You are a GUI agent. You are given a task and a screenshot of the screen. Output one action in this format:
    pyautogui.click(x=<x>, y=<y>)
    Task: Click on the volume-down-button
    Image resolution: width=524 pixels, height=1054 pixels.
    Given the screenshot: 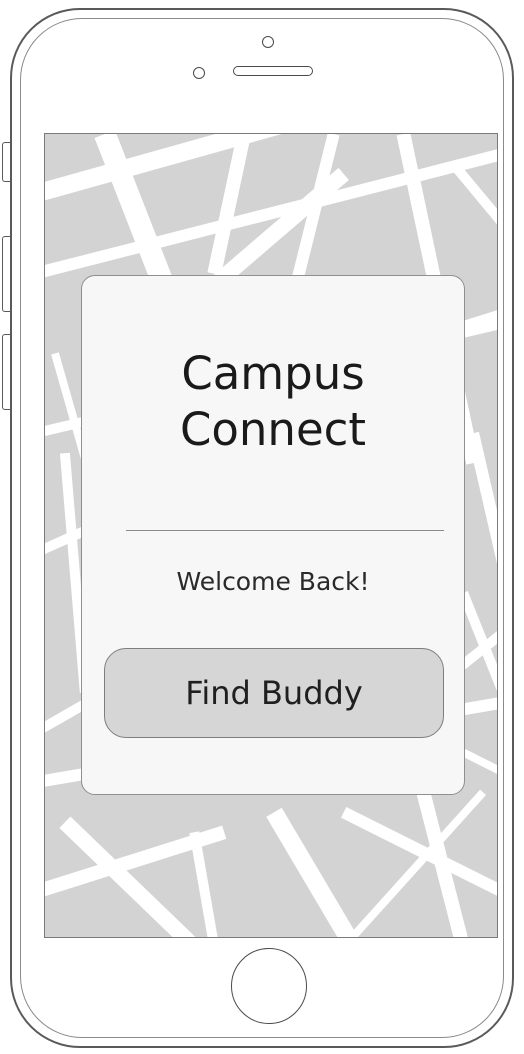 What is the action you would take?
    pyautogui.click(x=6, y=372)
    